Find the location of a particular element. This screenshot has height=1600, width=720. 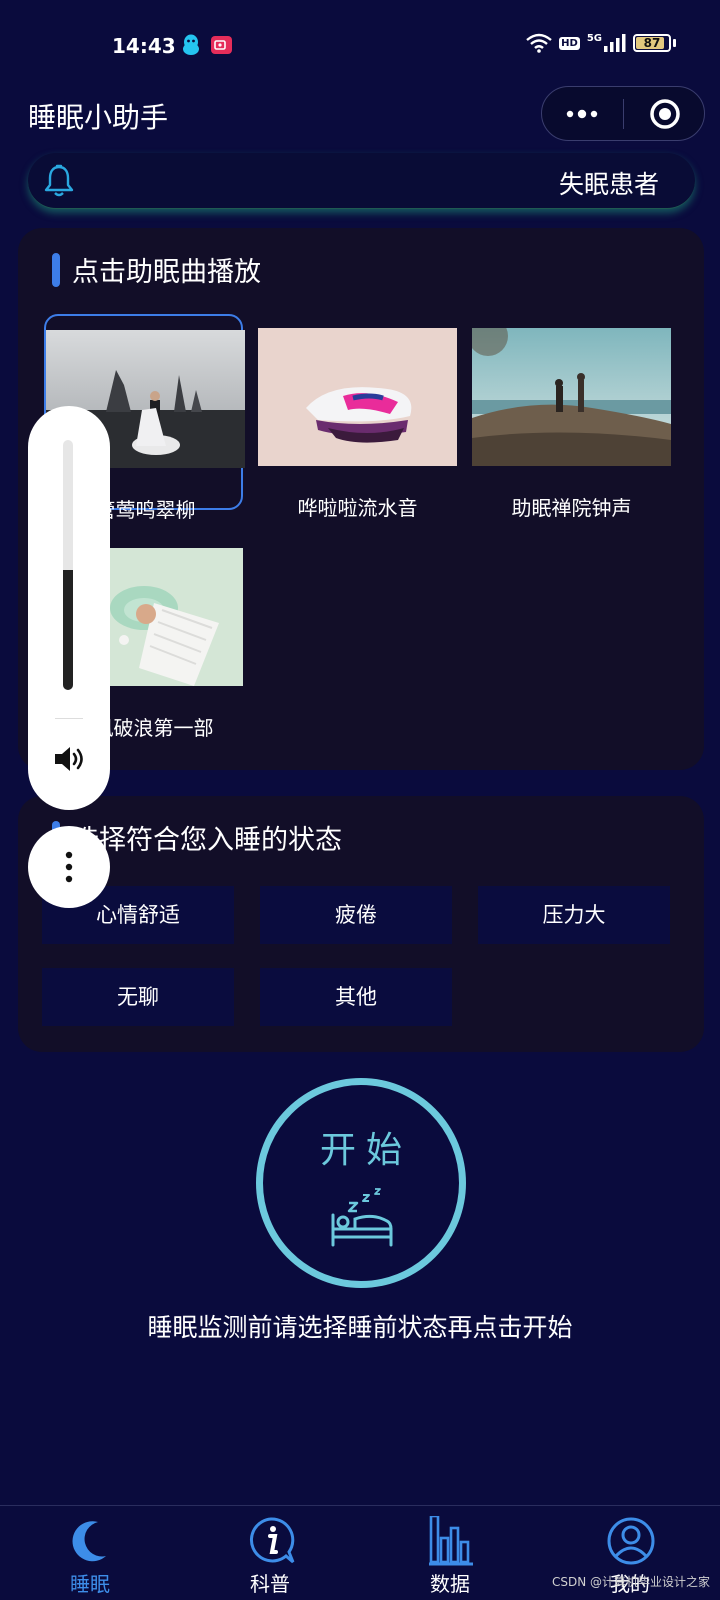

tab-data: 数据 is located at coordinates (450, 1553).